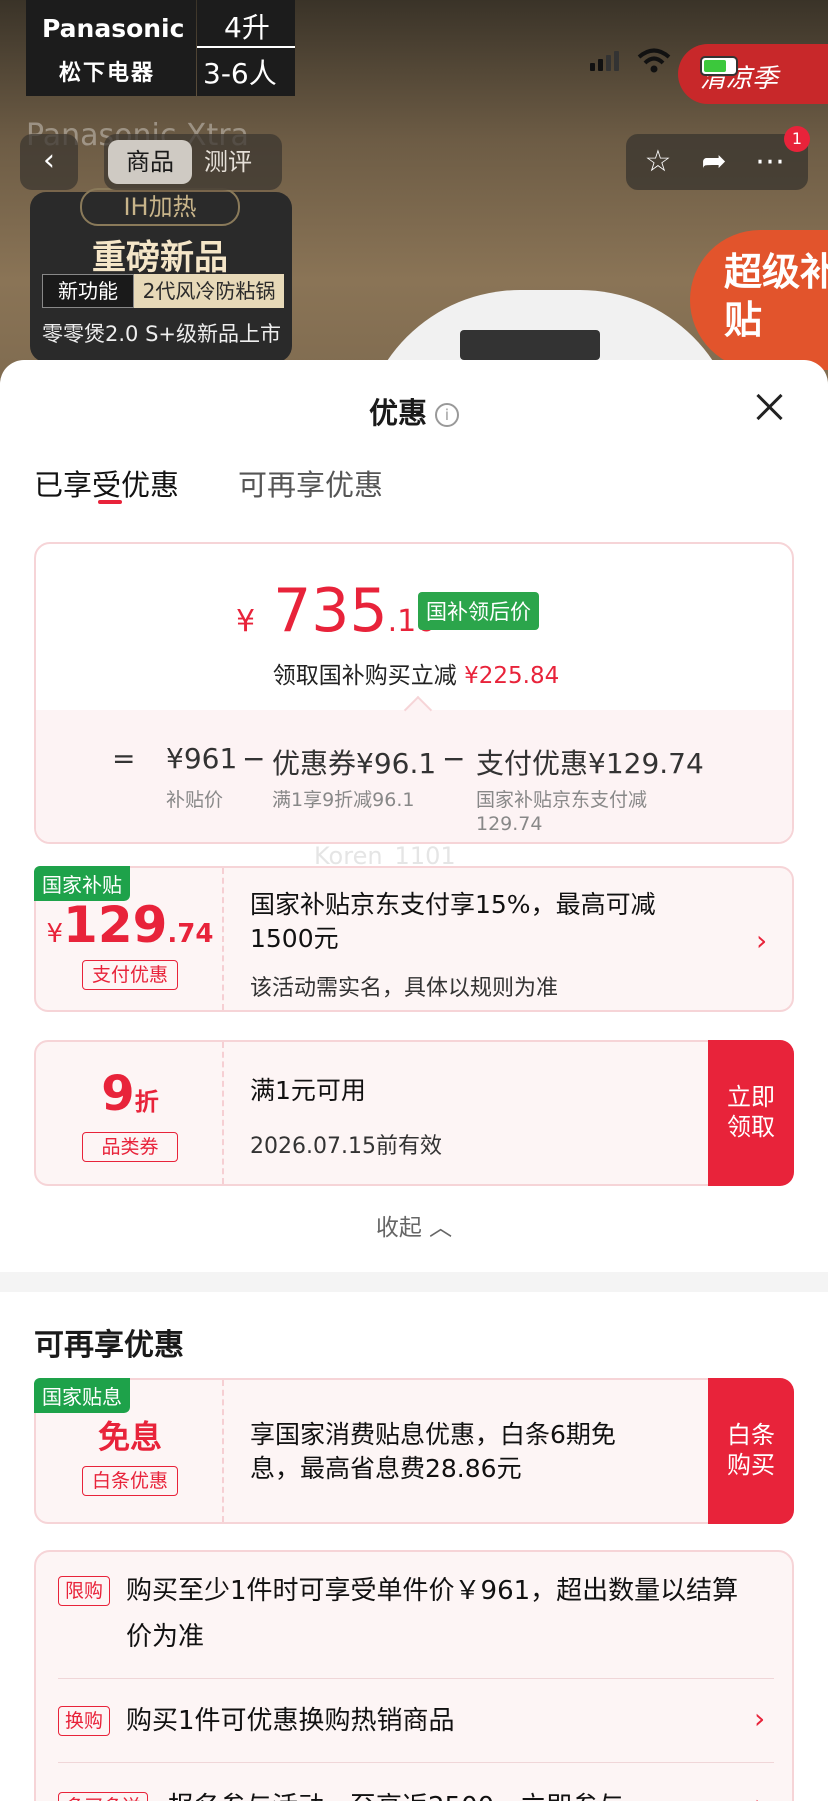 Image resolution: width=828 pixels, height=1801 pixels. Describe the element at coordinates (129, 1437) in the screenshot. I see `coupon-value: 免息` at that location.